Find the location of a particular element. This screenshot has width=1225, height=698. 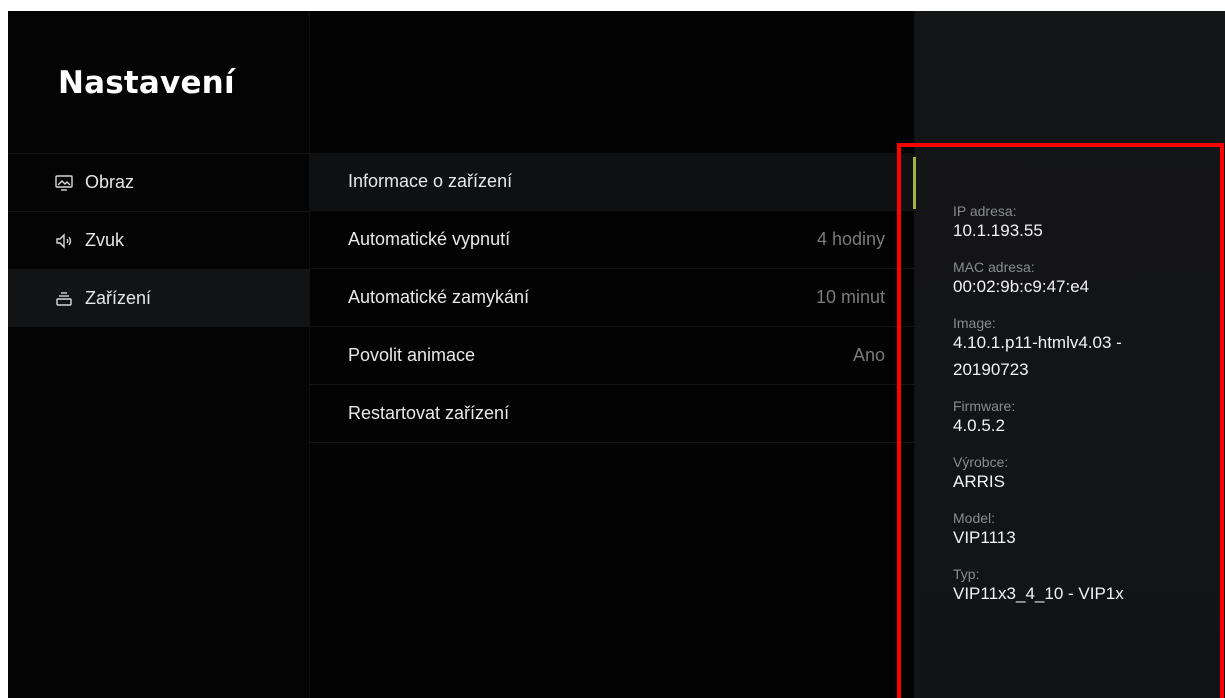

info-label: Firmware: is located at coordinates (984, 406).